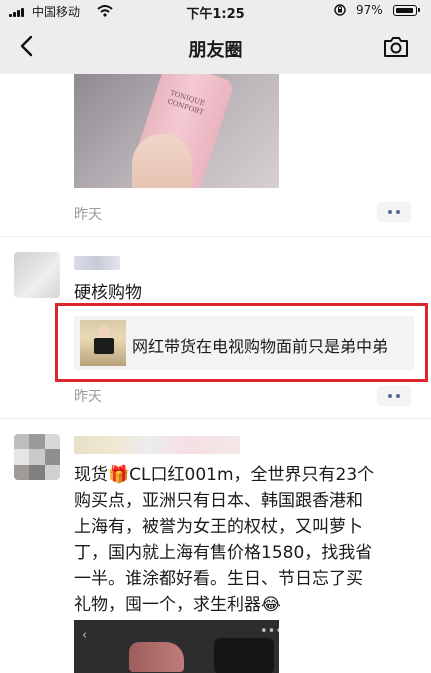 The height and width of the screenshot is (673, 431). Describe the element at coordinates (396, 47) in the screenshot. I see `camera-icon` at that location.